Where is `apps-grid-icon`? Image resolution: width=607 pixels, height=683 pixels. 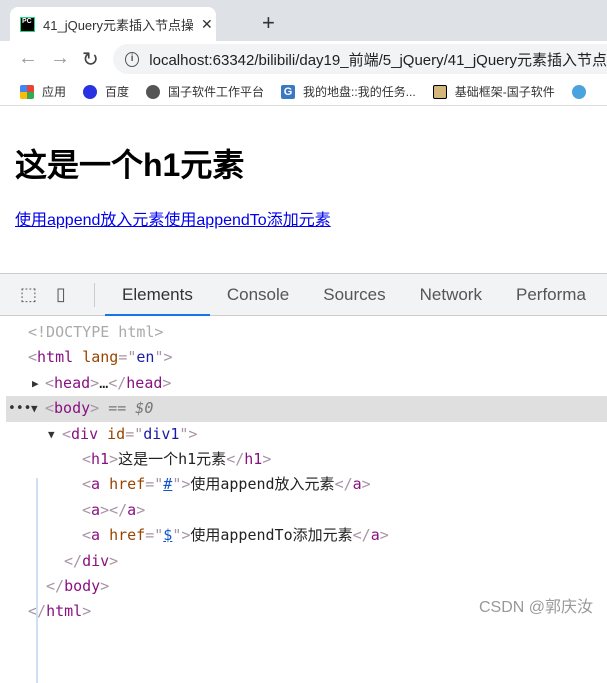
apps-grid-icon is located at coordinates (27, 91).